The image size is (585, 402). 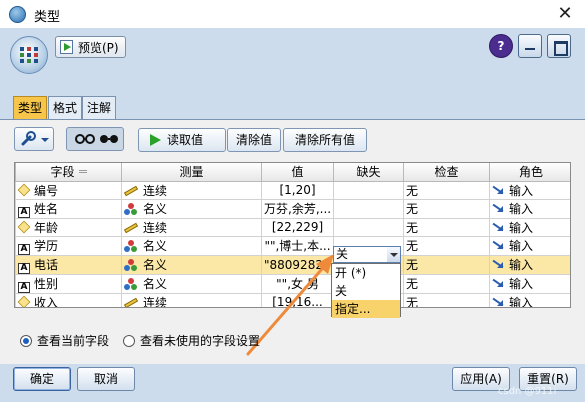 I want to click on column-header-field-label: 字段, so click(x=62, y=172).